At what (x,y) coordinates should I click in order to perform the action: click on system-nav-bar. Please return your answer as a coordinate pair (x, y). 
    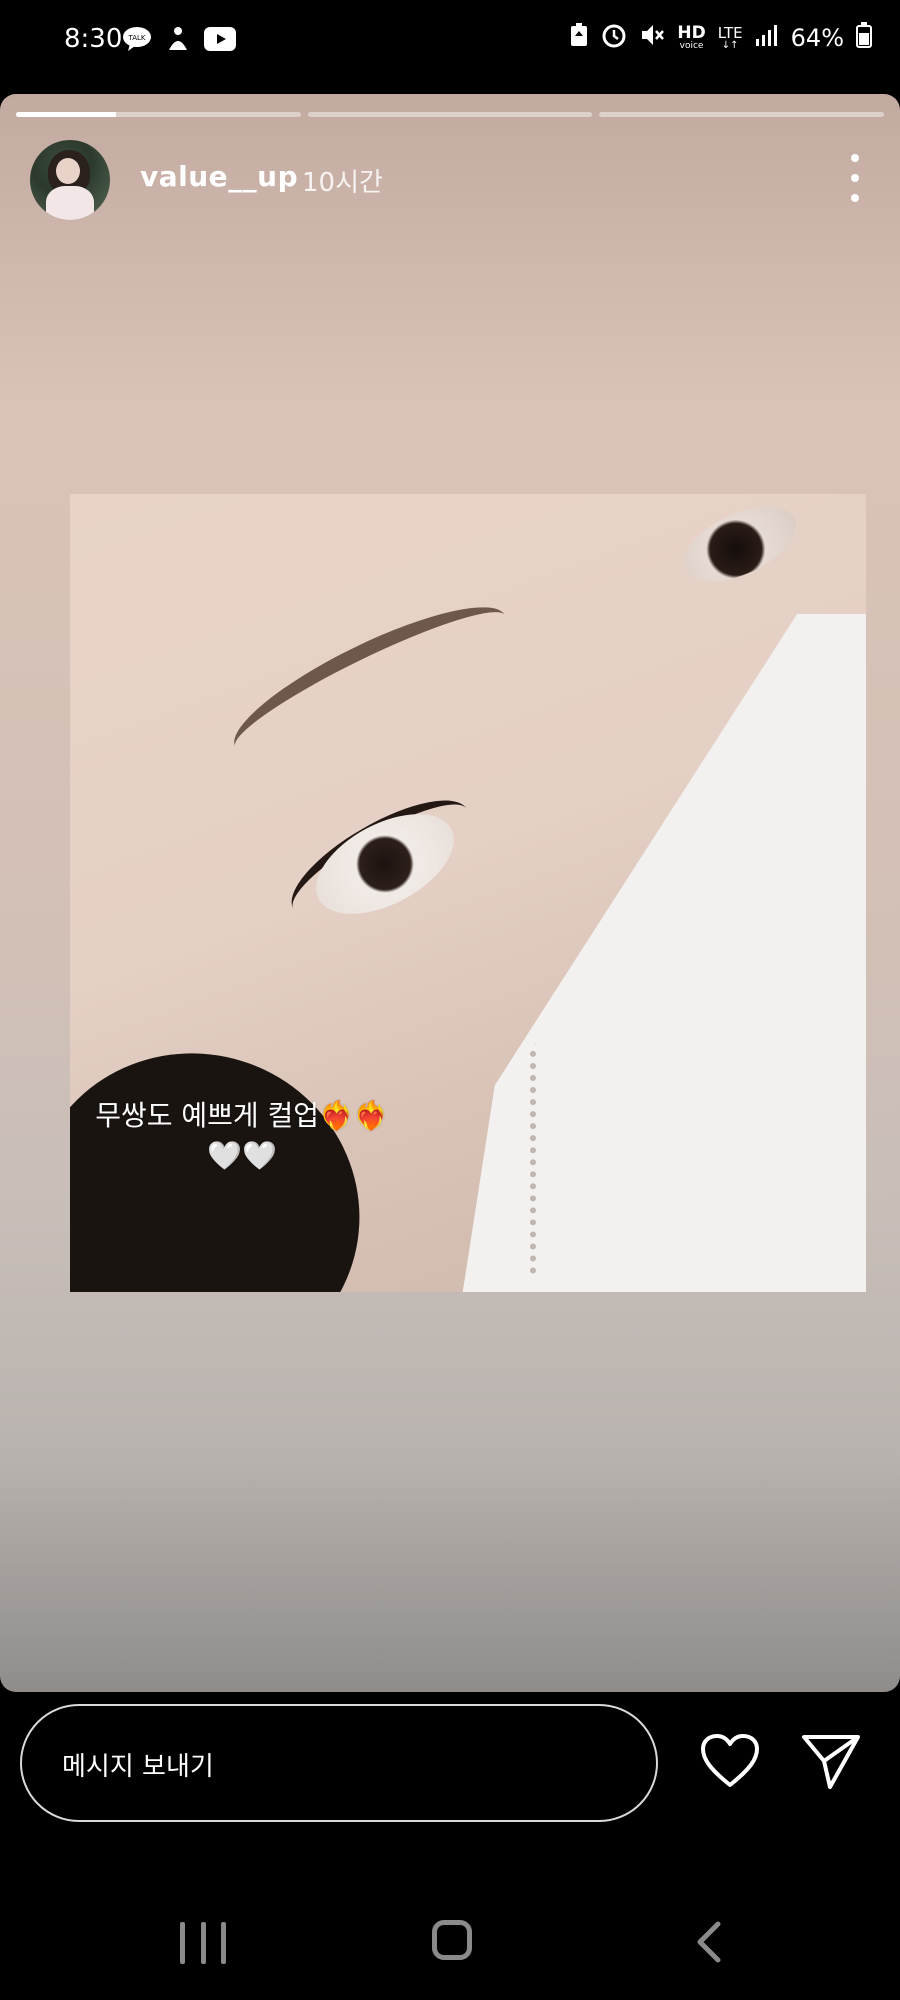
    Looking at the image, I should click on (450, 1950).